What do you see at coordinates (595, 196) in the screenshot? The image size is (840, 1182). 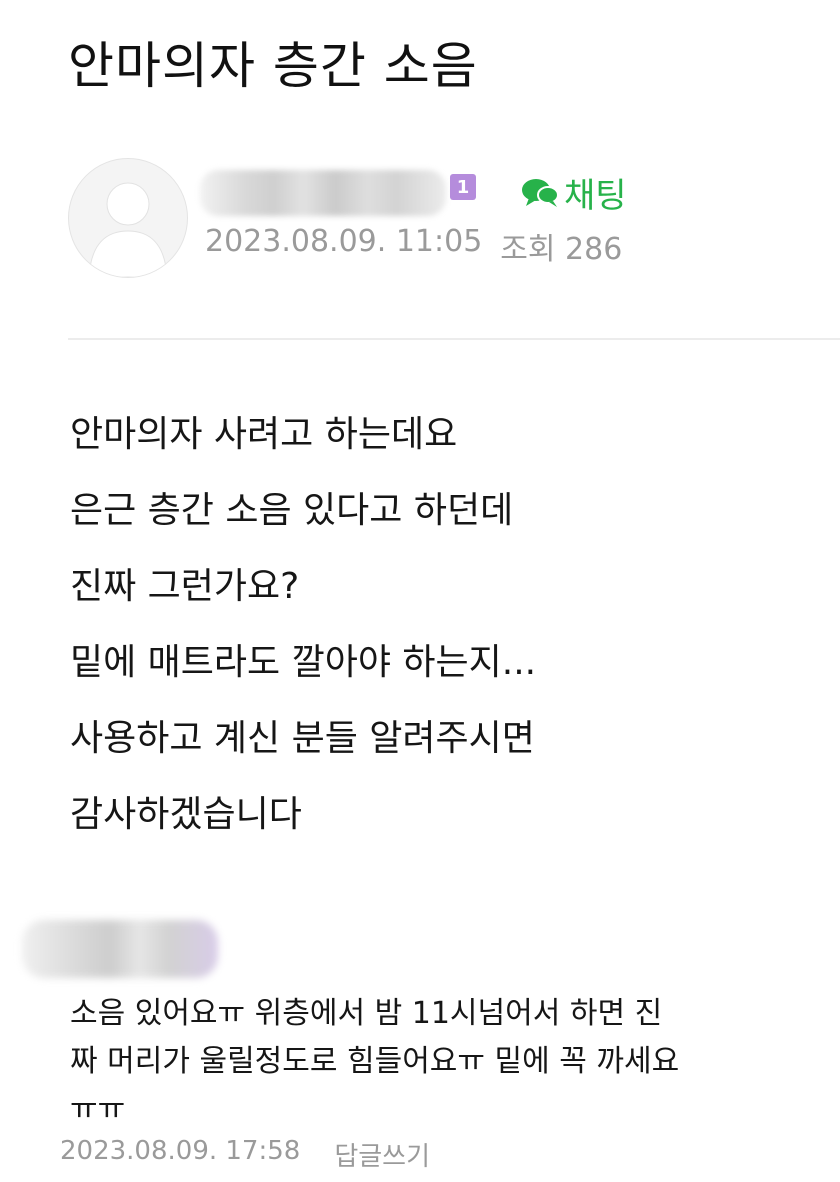 I see `chat-label: 채팅` at bounding box center [595, 196].